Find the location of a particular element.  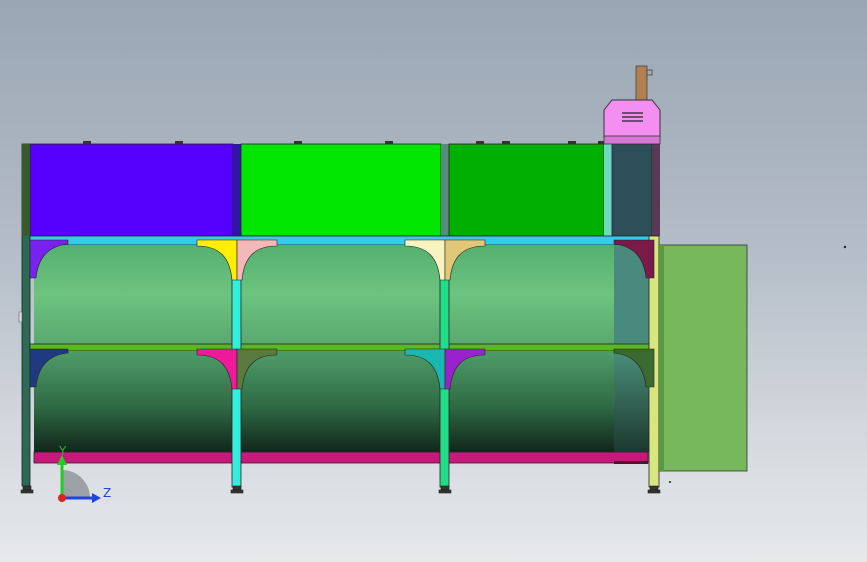

middle-rail is located at coordinates (341, 347).